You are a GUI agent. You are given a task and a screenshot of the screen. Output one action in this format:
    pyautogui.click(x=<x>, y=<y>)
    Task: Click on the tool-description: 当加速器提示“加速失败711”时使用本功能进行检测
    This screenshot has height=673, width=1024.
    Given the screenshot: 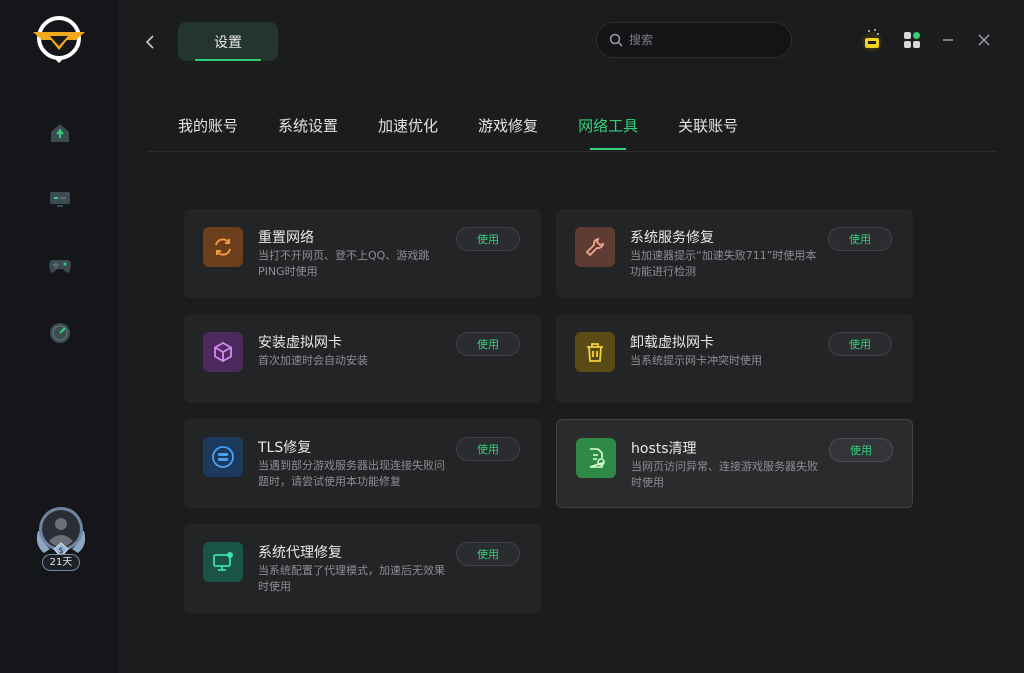 What is the action you would take?
    pyautogui.click(x=723, y=263)
    